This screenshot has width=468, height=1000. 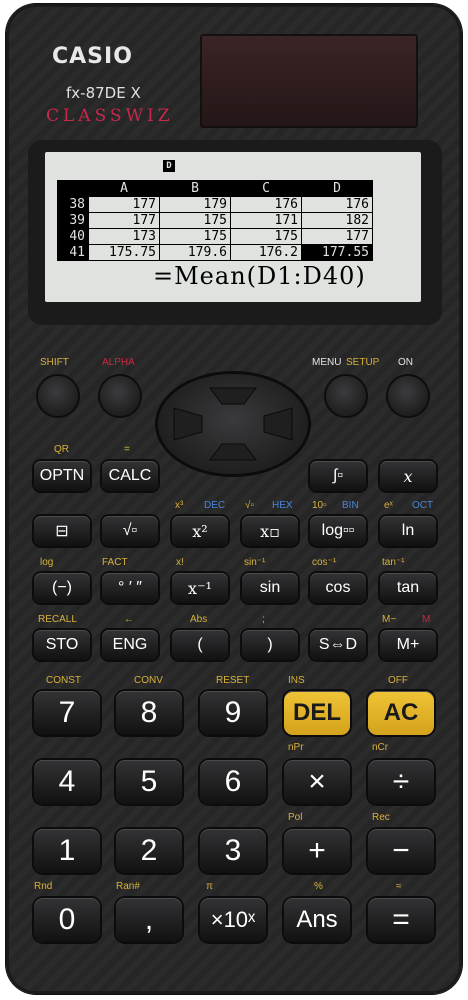 I want to click on digit-2-button: 2, so click(x=149, y=851).